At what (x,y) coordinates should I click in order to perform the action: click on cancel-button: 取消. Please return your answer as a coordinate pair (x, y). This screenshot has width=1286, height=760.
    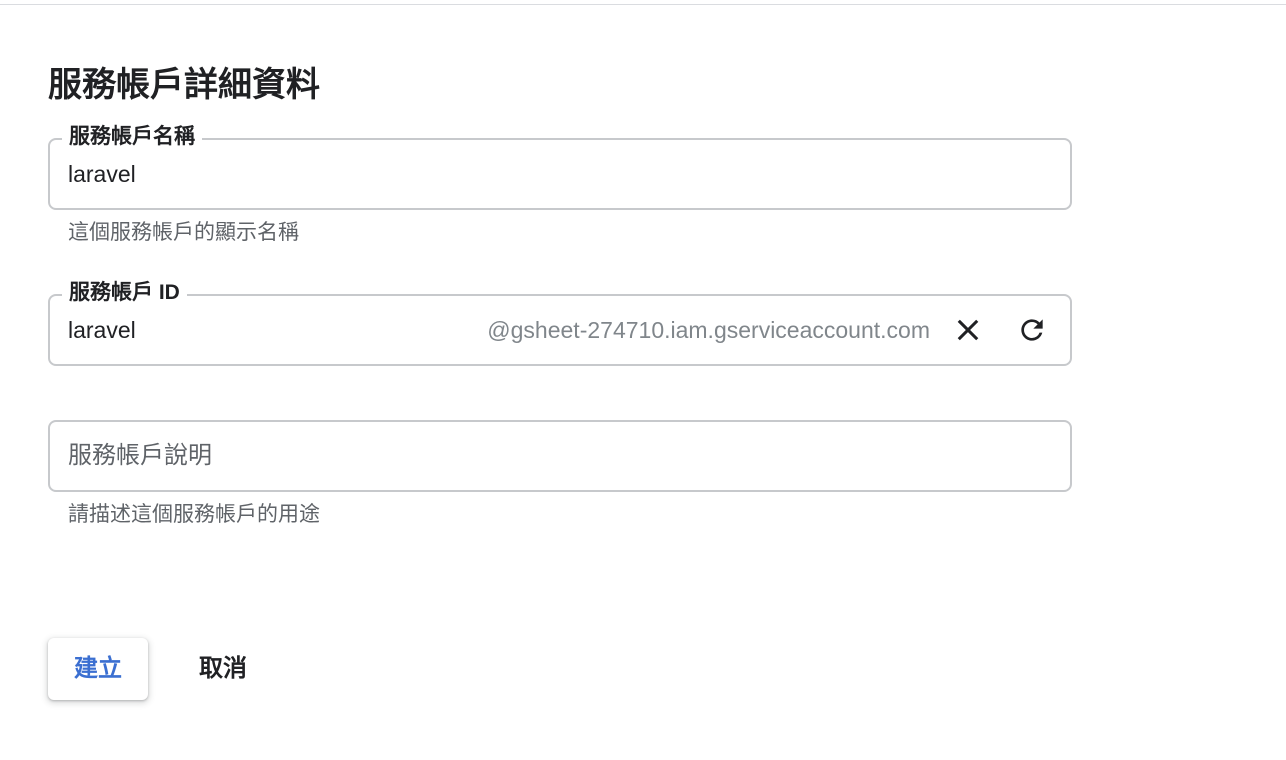
    Looking at the image, I should click on (223, 669).